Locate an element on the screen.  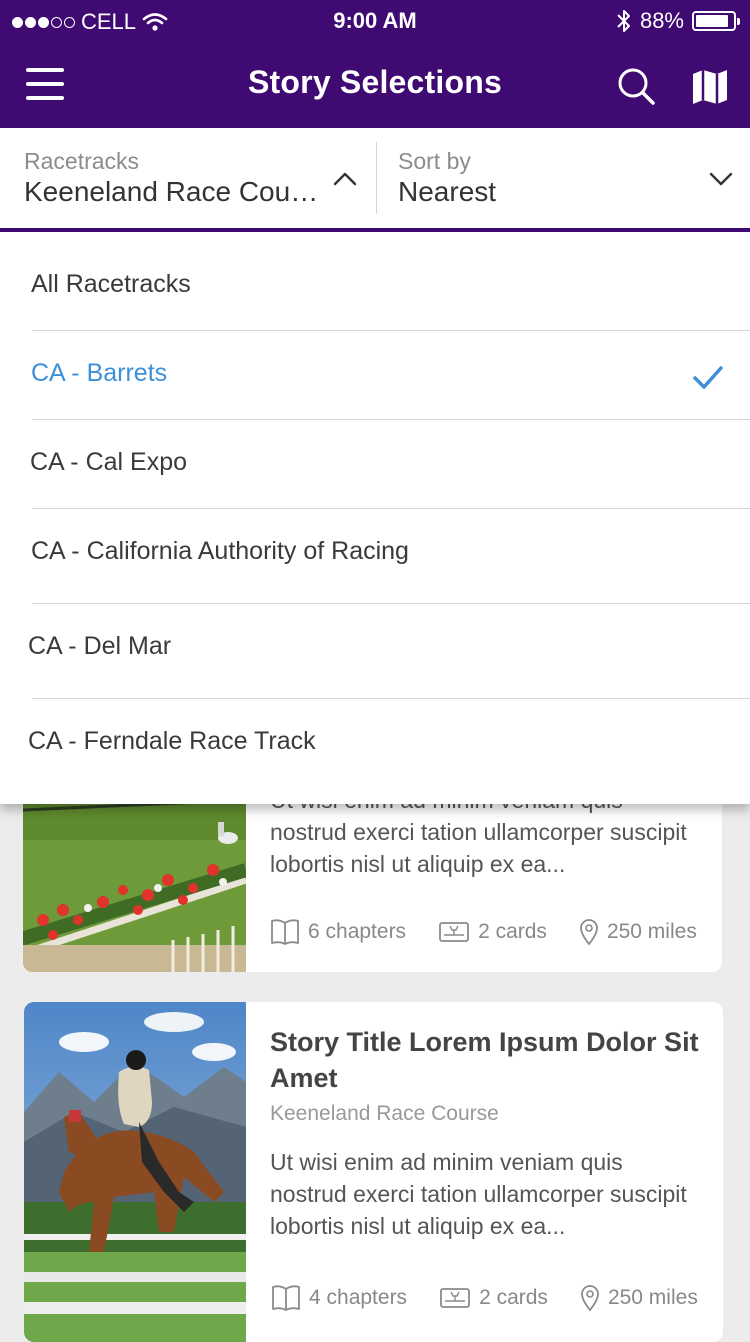
racetrack-filter-label: Racetracks is located at coordinates (82, 161).